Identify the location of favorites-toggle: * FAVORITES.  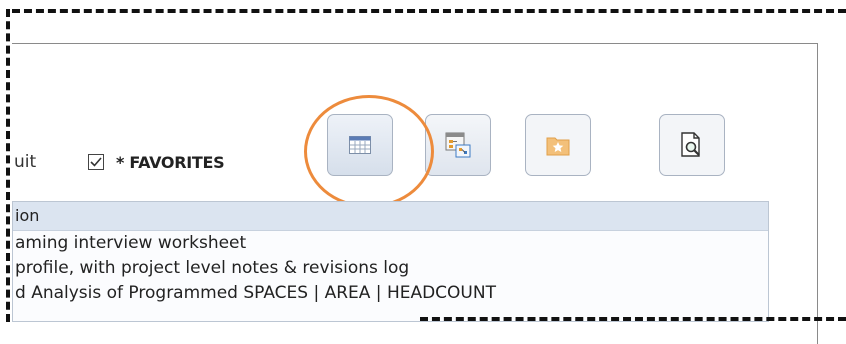
(156, 162).